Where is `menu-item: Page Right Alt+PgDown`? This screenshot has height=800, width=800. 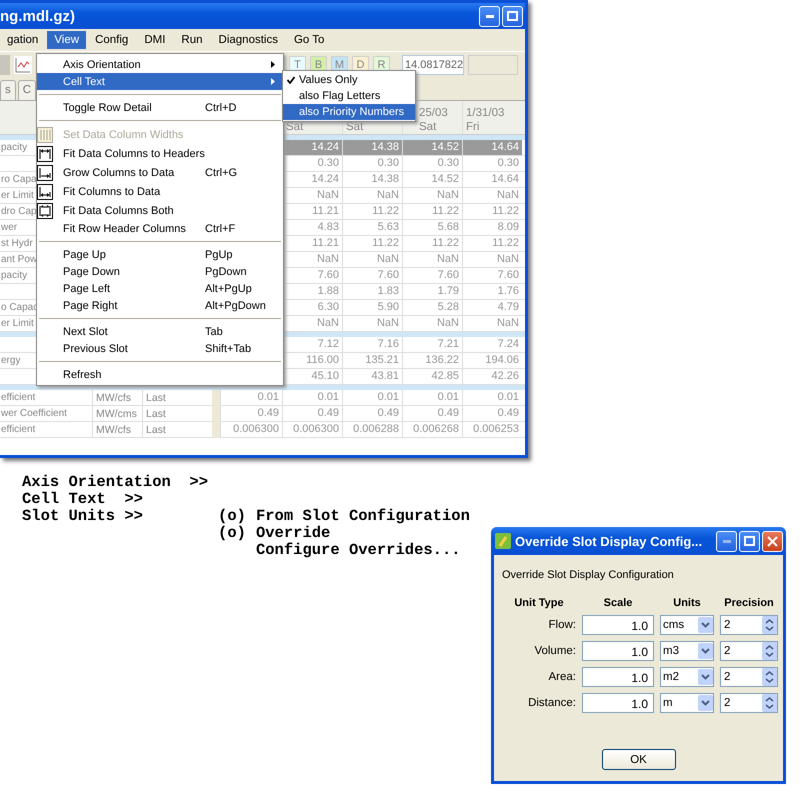 menu-item: Page Right Alt+PgDown is located at coordinates (160, 305).